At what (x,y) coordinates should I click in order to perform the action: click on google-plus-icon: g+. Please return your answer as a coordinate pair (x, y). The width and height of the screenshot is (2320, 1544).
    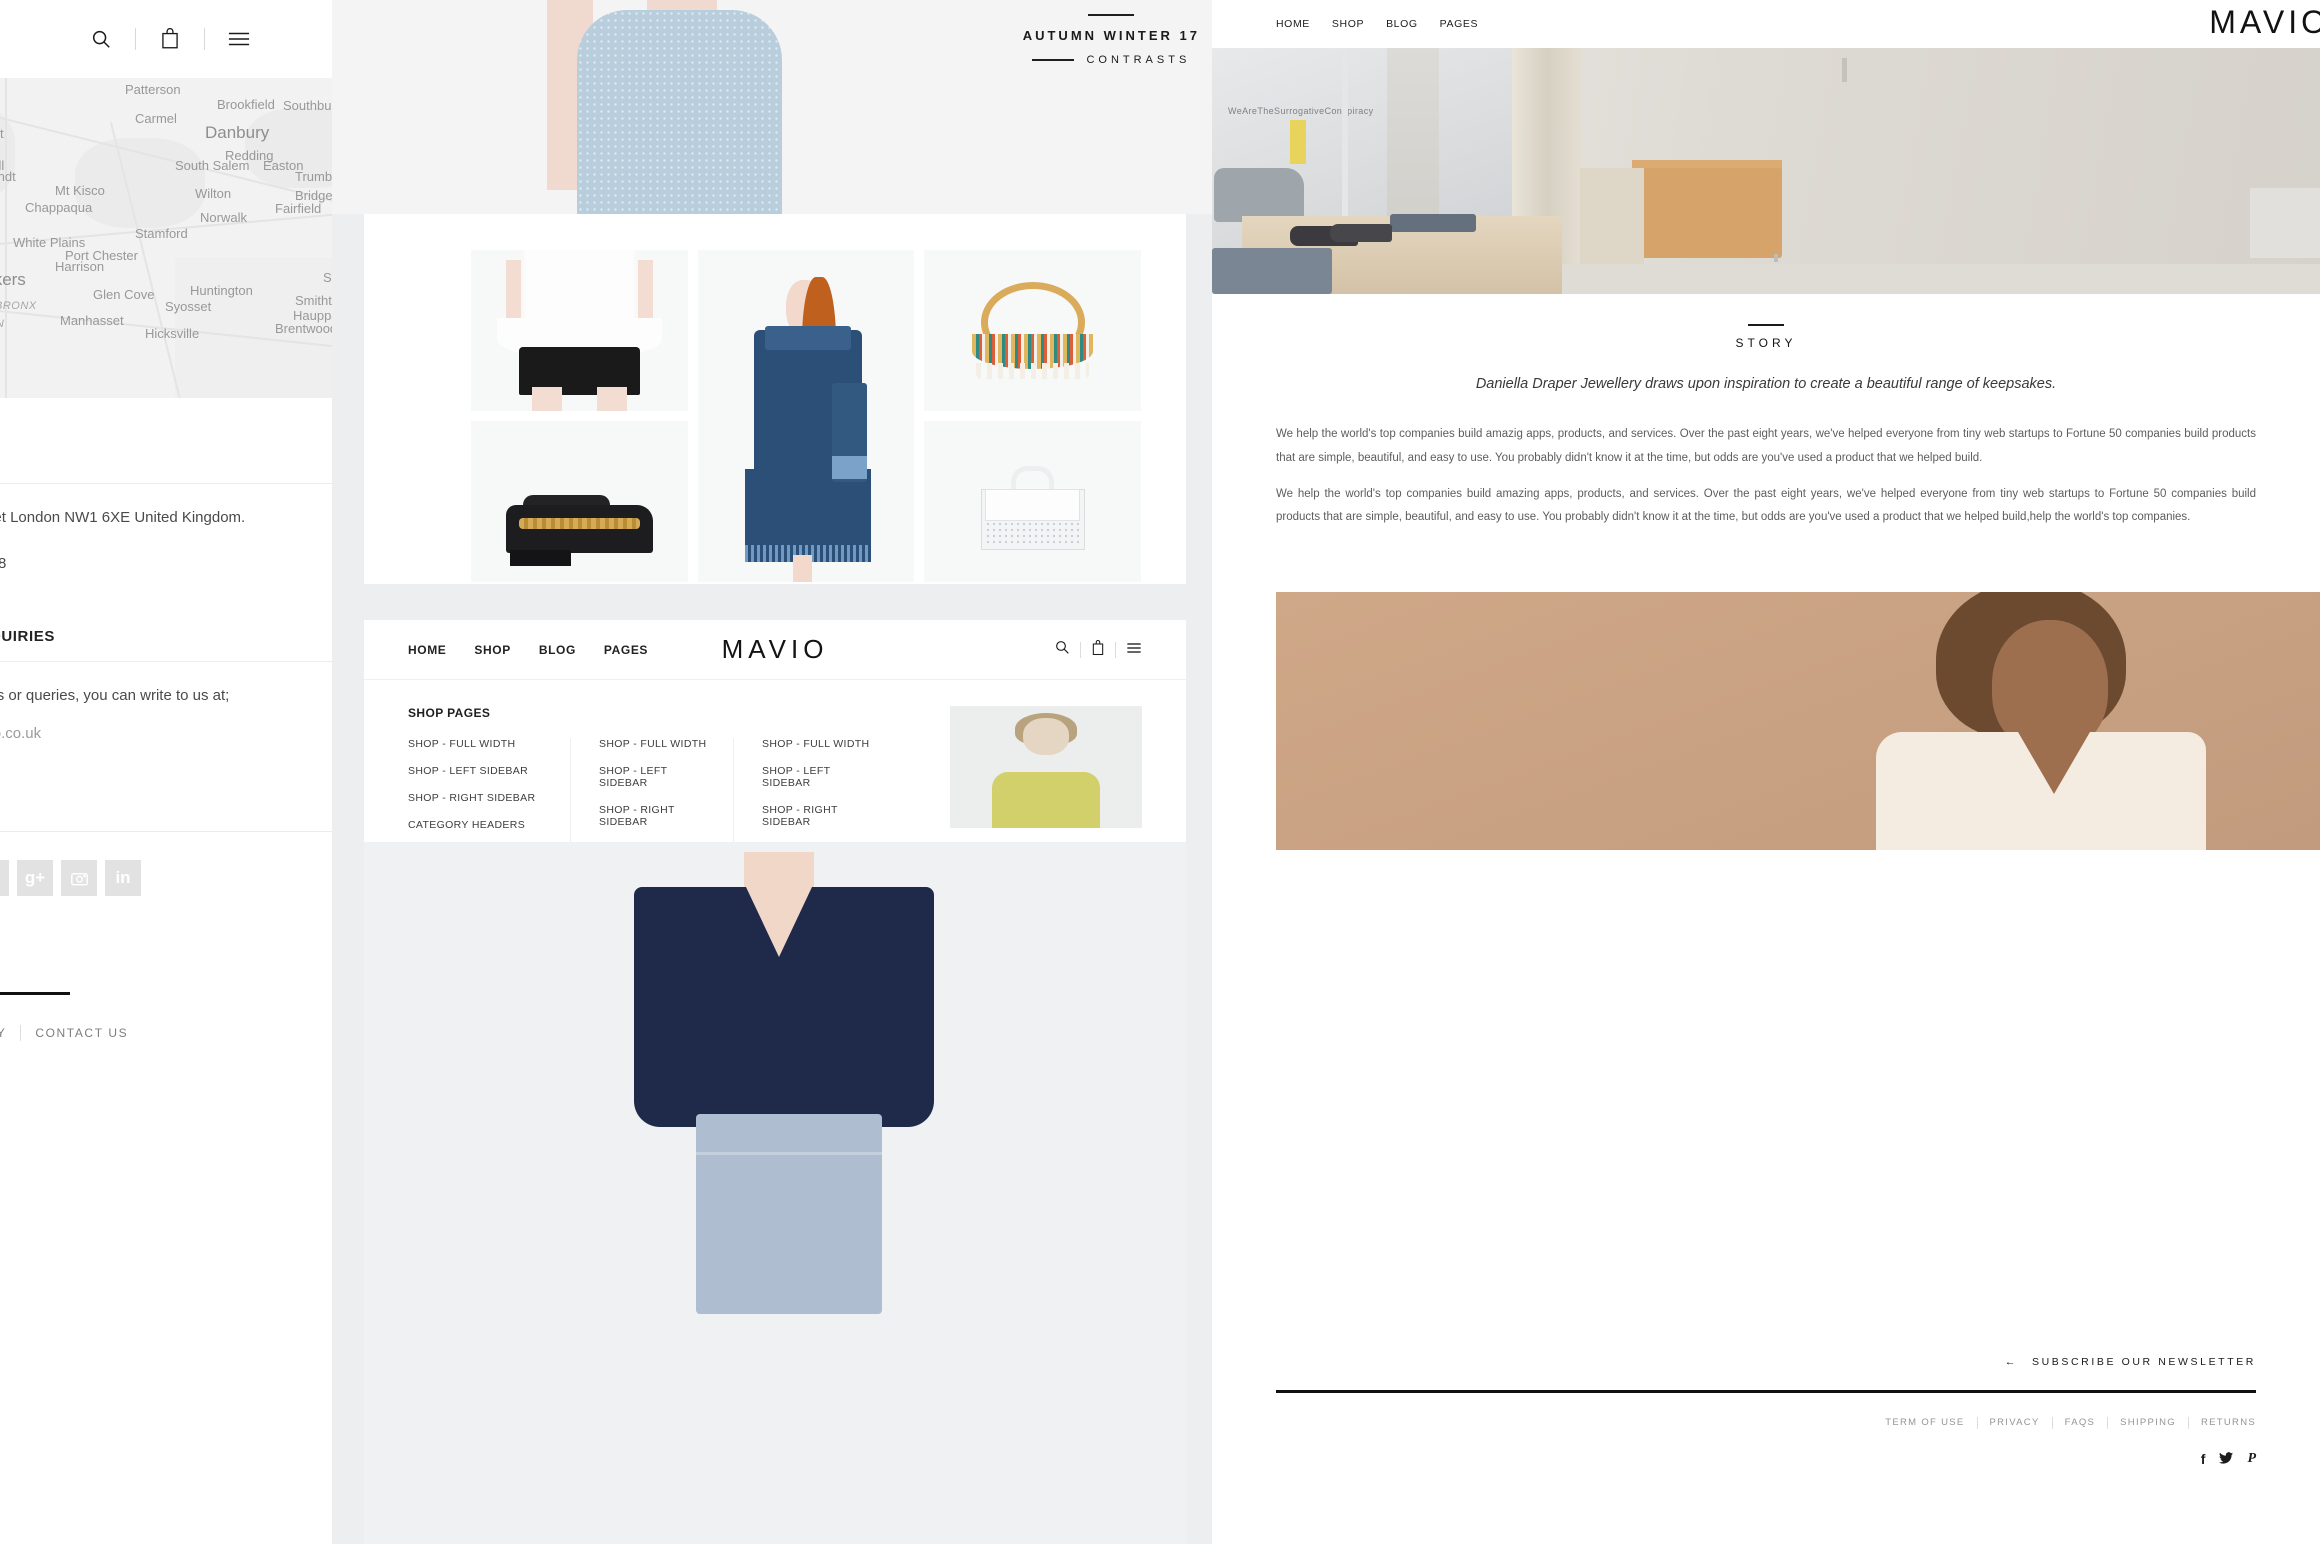
    Looking at the image, I should click on (35, 878).